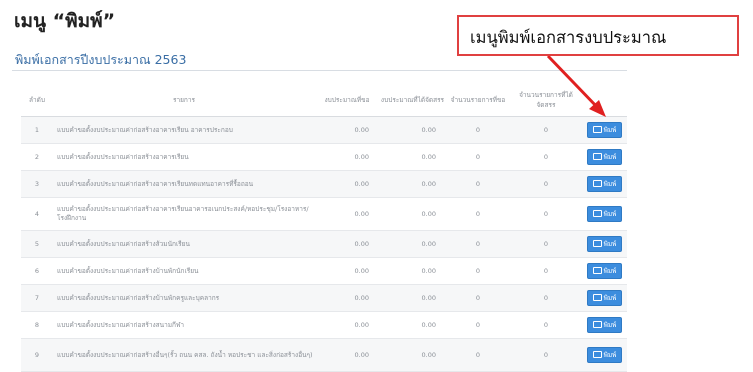 This screenshot has height=372, width=753. Describe the element at coordinates (319, 70) in the screenshot. I see `divider` at that location.